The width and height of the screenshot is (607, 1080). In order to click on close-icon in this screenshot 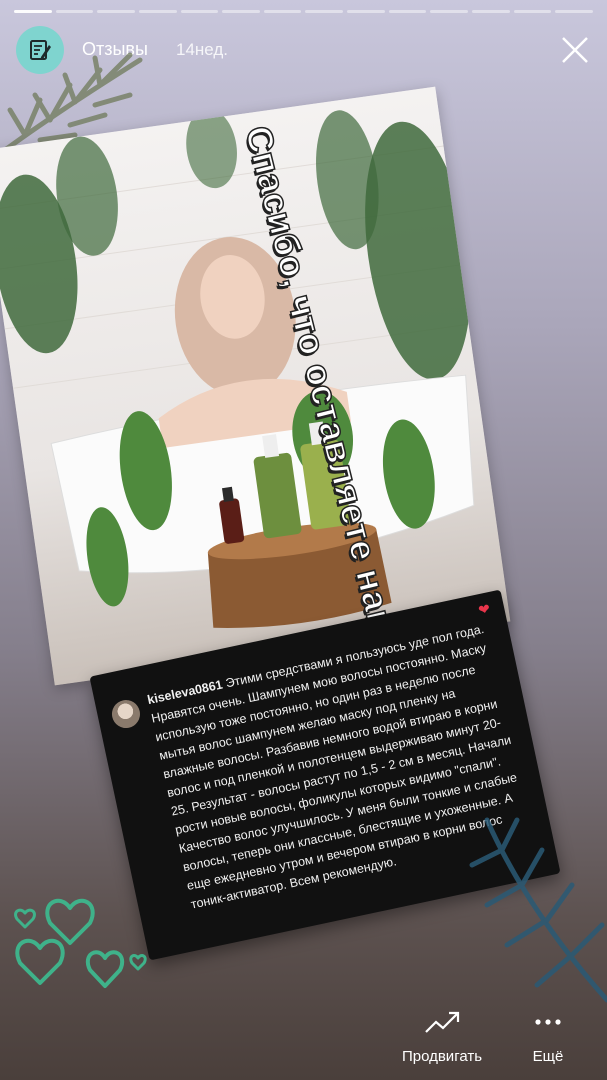, I will do `click(575, 50)`.